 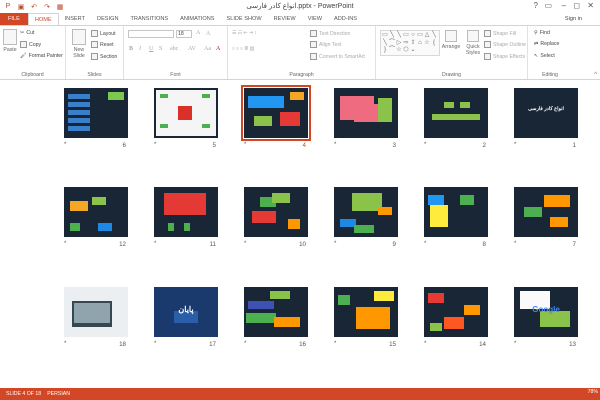 What do you see at coordinates (186, 312) in the screenshot?
I see `slide-thumbnail: پایان` at bounding box center [186, 312].